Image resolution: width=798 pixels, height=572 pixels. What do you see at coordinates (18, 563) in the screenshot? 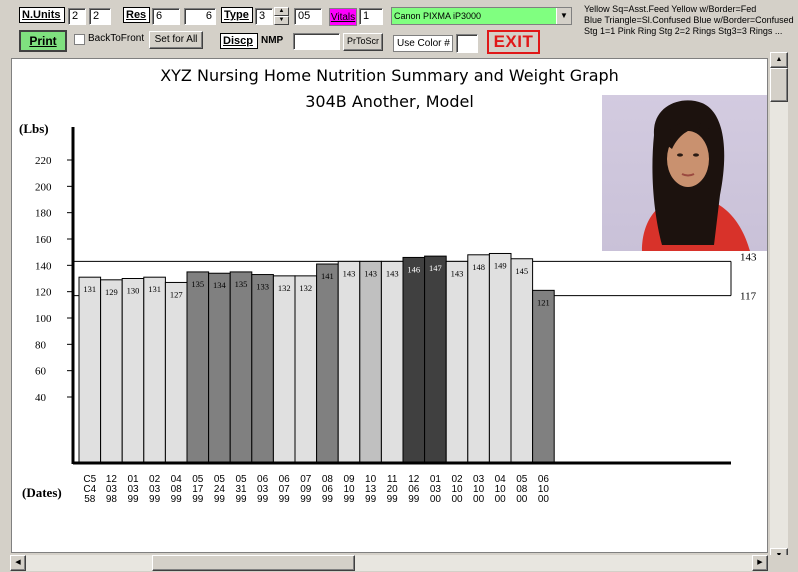
I see `scroll-left-icon: ◀` at bounding box center [18, 563].